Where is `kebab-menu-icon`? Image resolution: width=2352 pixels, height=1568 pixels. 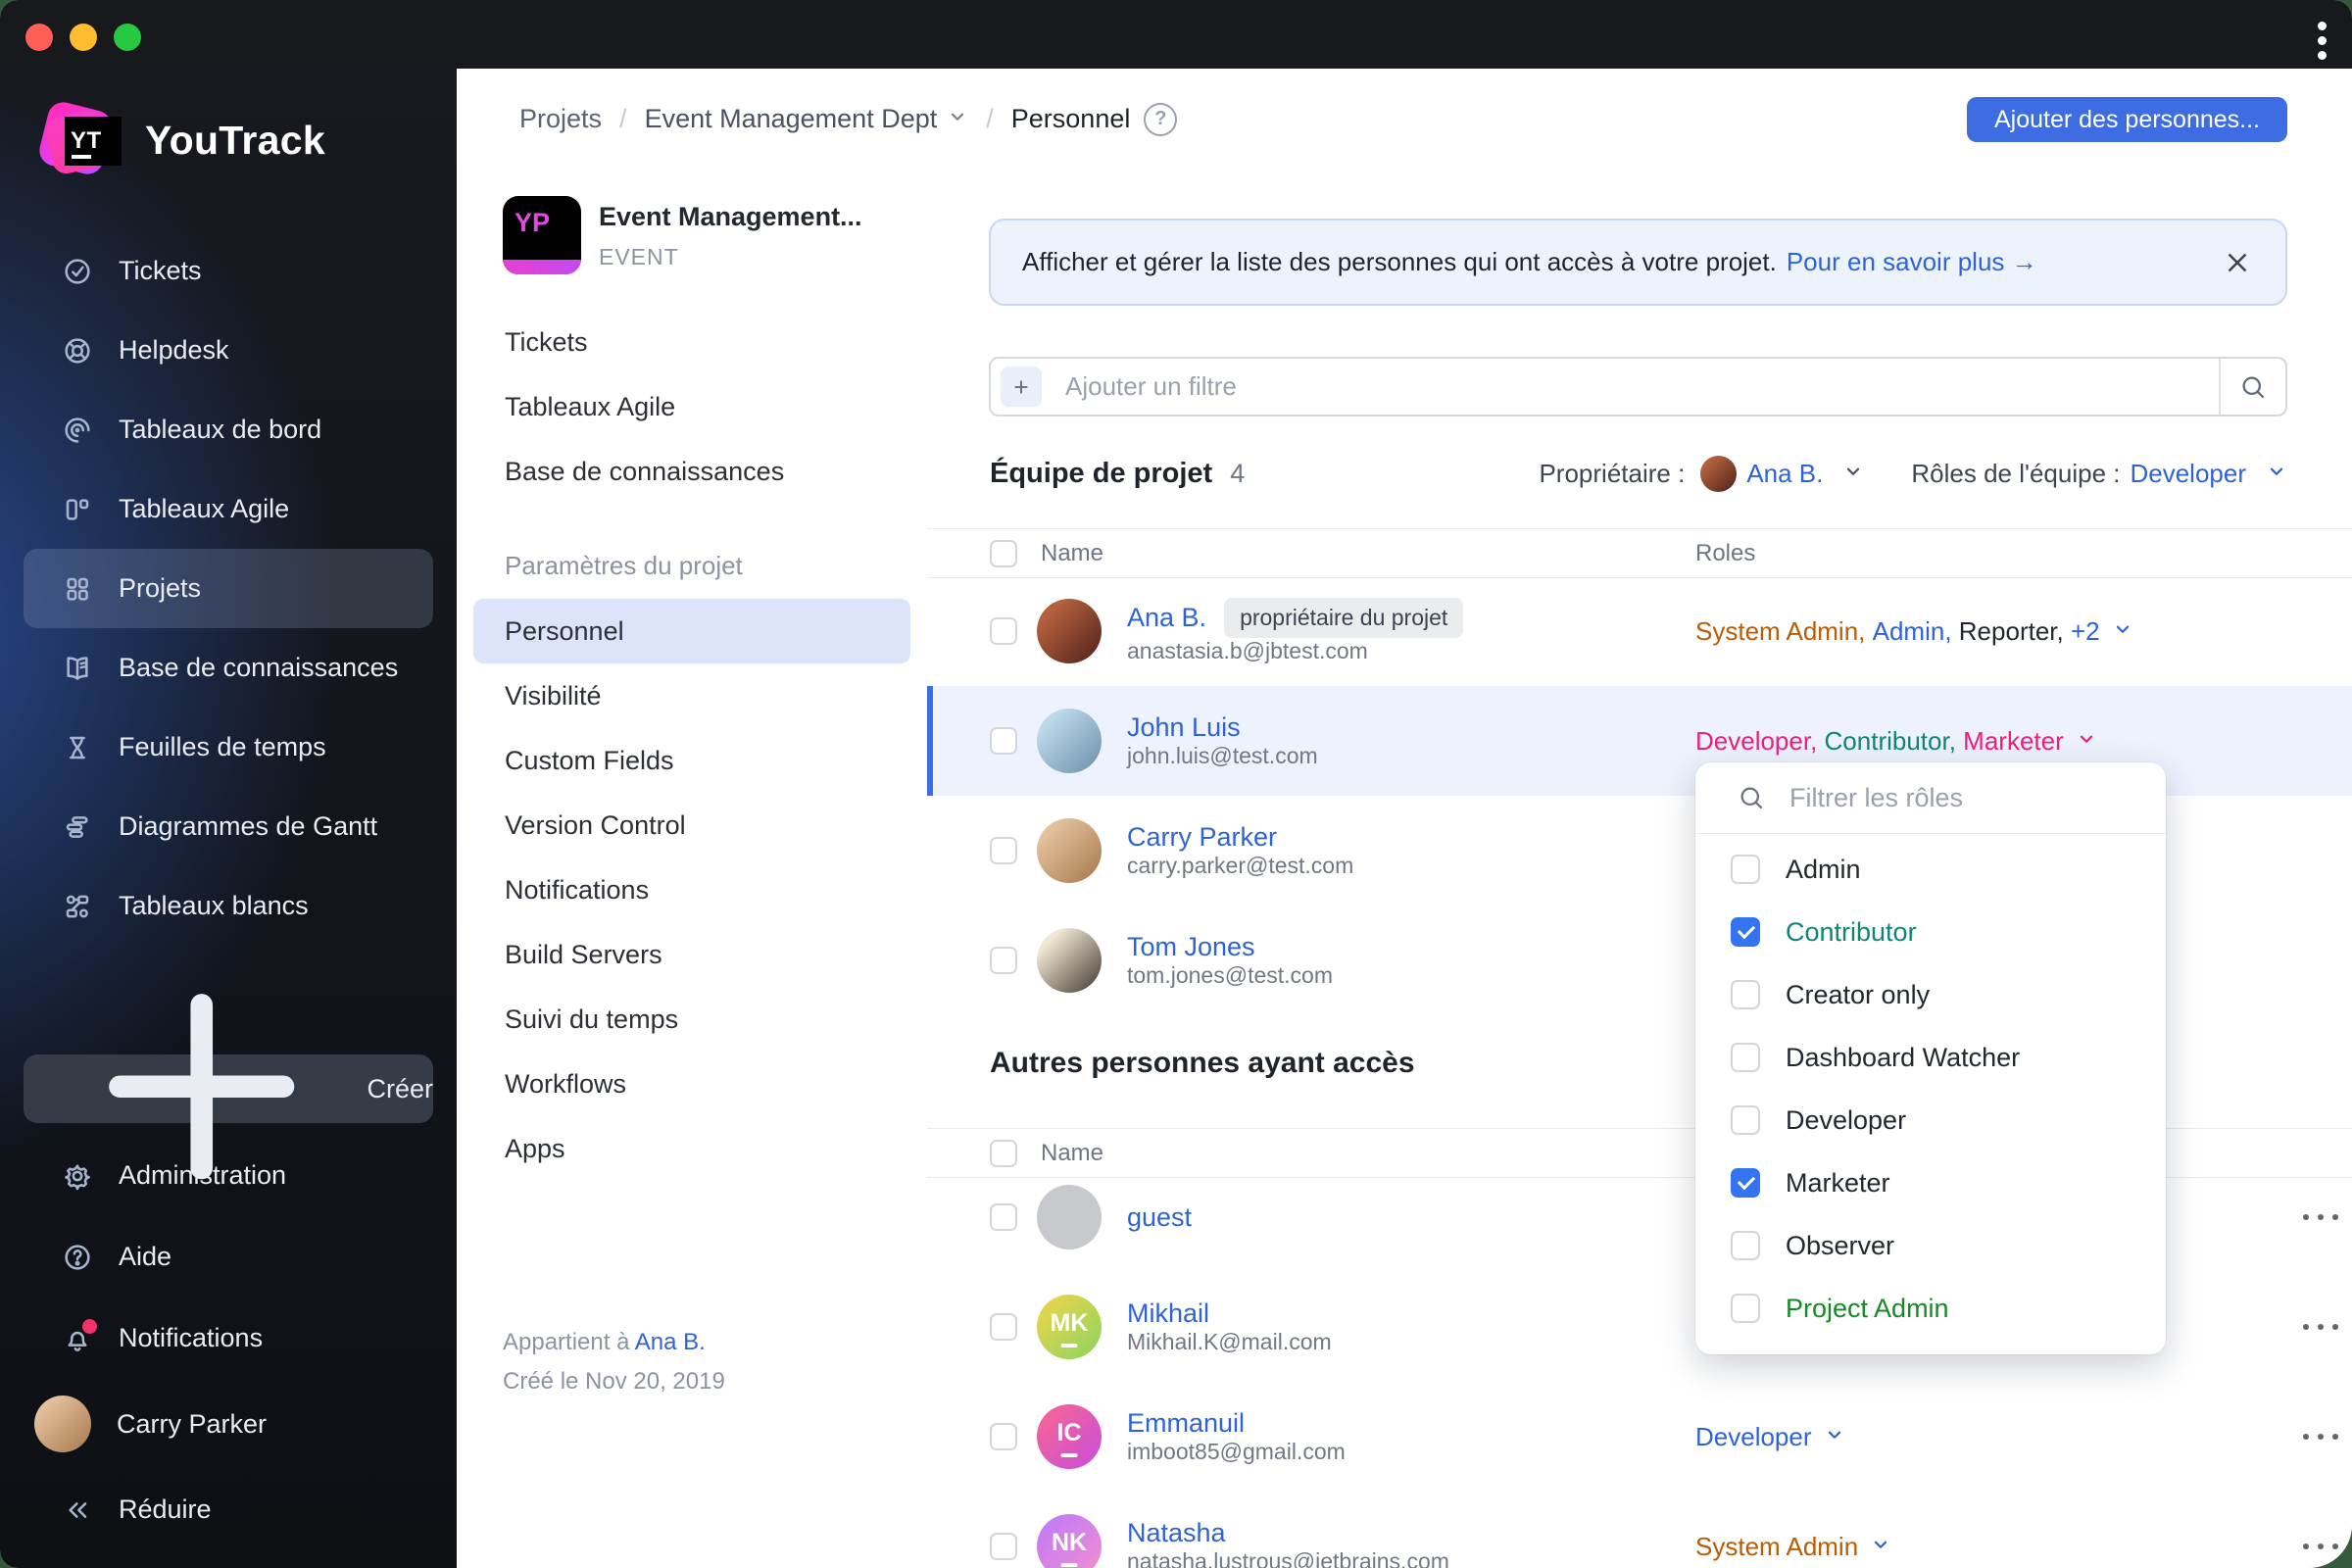
kebab-menu-icon is located at coordinates (2322, 41).